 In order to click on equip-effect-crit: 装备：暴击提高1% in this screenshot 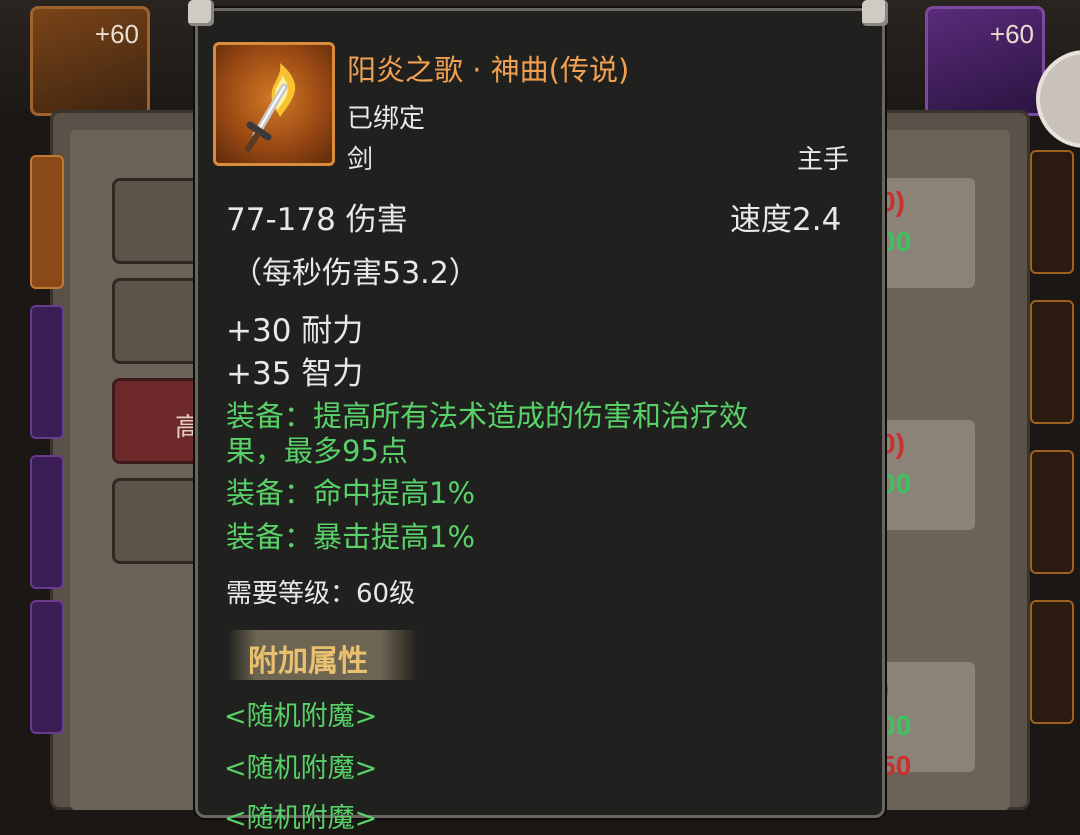, I will do `click(351, 537)`.